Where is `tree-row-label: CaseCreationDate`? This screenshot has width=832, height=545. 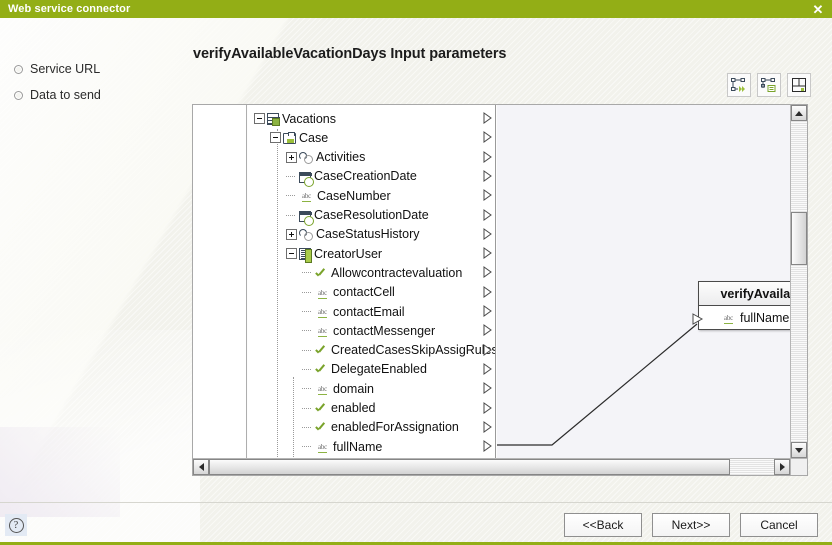
tree-row-label: CaseCreationDate is located at coordinates (365, 176).